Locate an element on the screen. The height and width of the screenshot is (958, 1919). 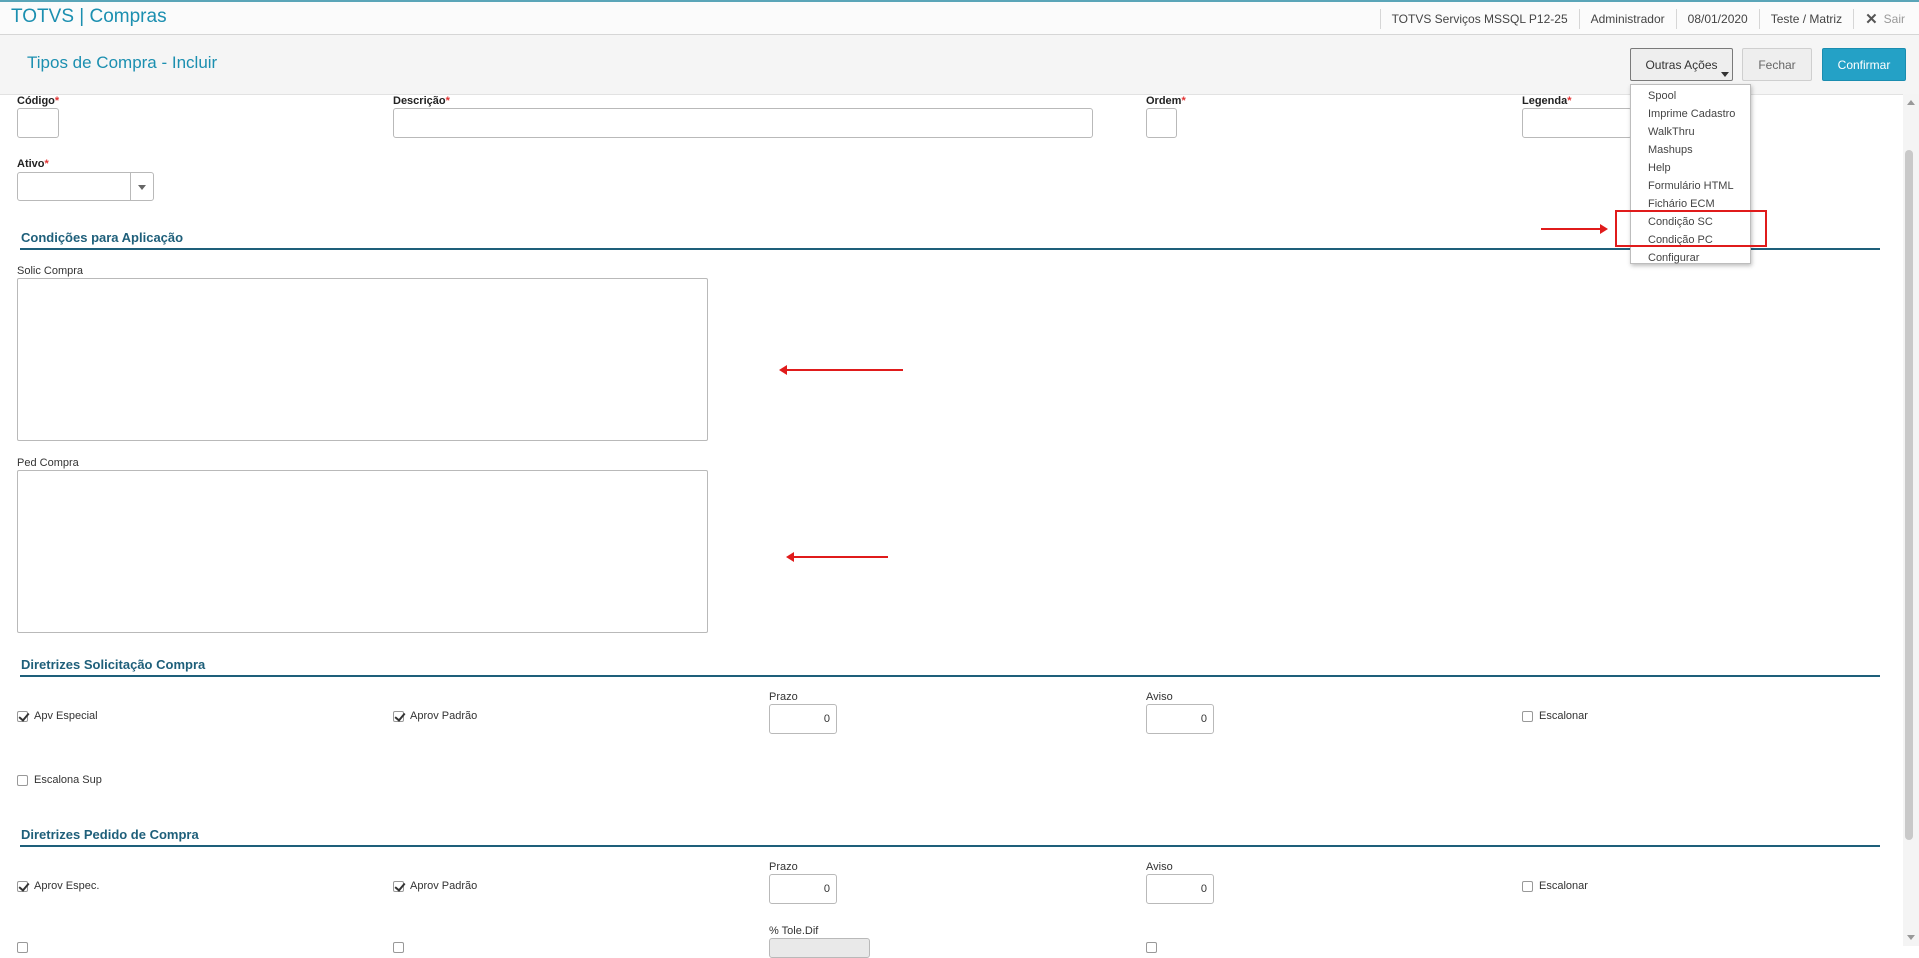
other-actions-label: Outras Ações is located at coordinates (1681, 64).